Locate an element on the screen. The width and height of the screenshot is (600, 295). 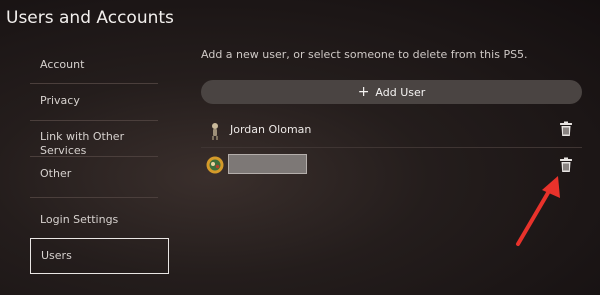
add-user-button: + Add User is located at coordinates (391, 92).